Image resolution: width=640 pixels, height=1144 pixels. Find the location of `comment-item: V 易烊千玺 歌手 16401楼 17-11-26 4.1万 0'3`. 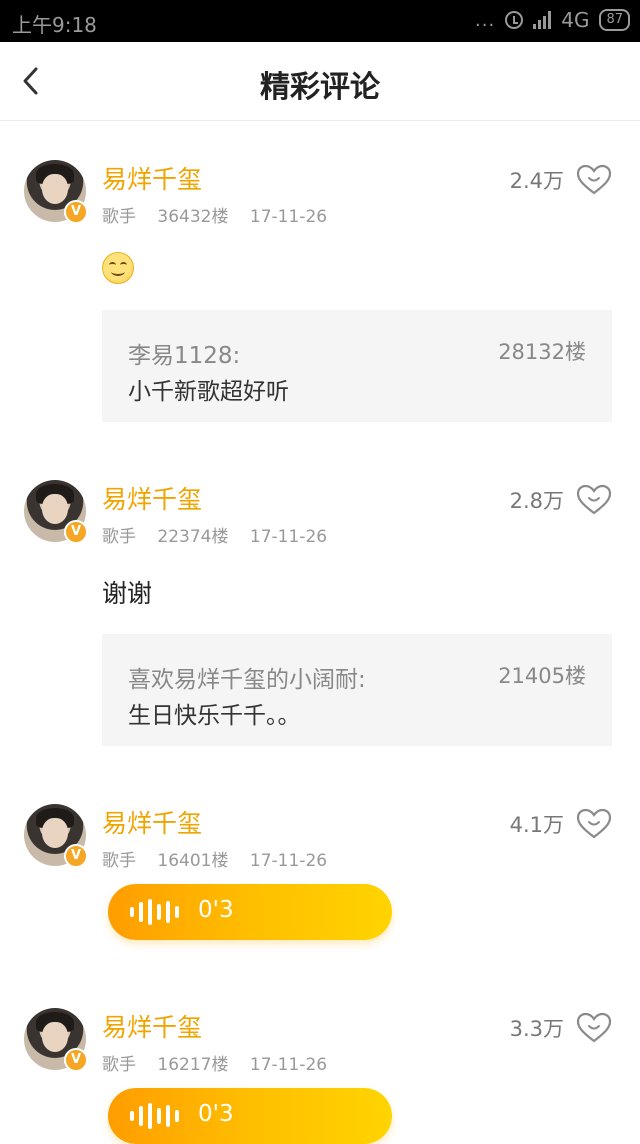

comment-item: V 易烊千玺 歌手 16401楼 17-11-26 4.1万 0'3 is located at coordinates (320, 879).